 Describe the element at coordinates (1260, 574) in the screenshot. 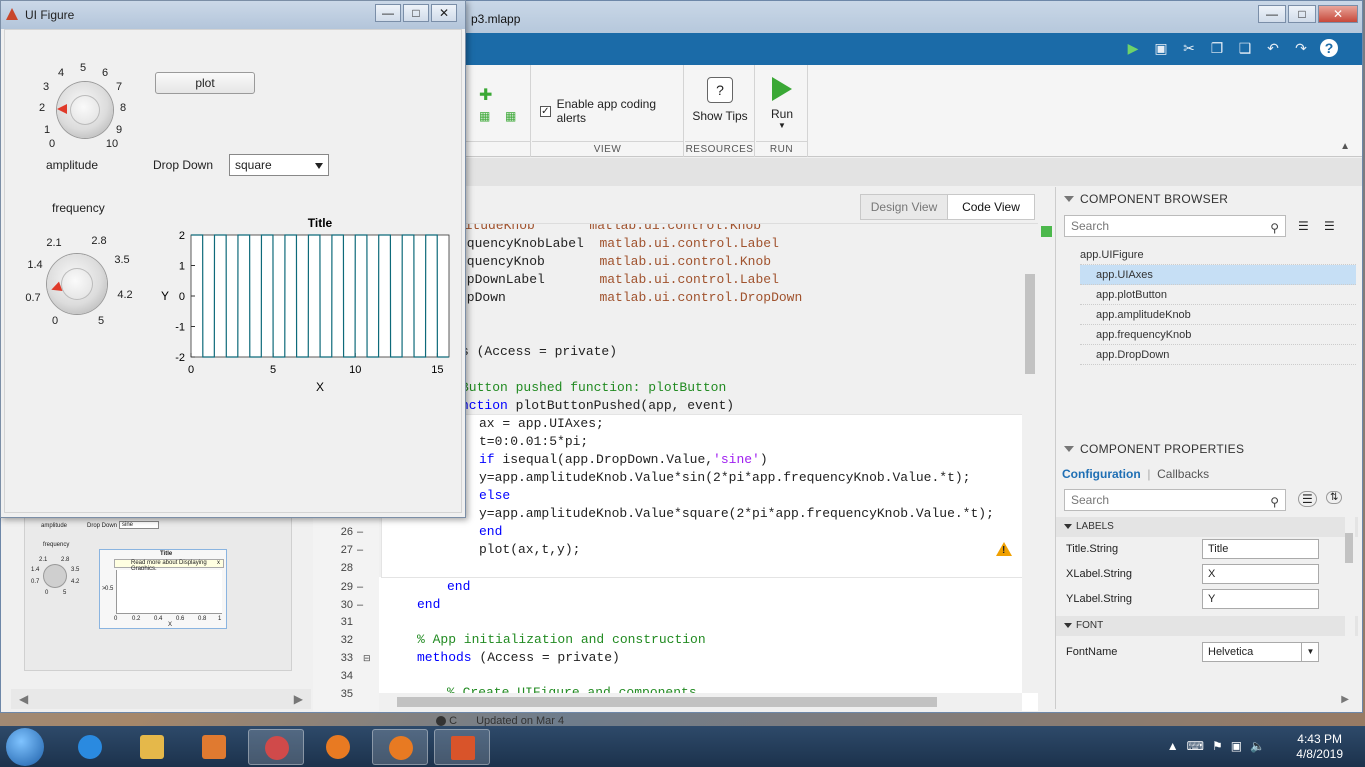

I see `xlabel-string-field: X` at that location.